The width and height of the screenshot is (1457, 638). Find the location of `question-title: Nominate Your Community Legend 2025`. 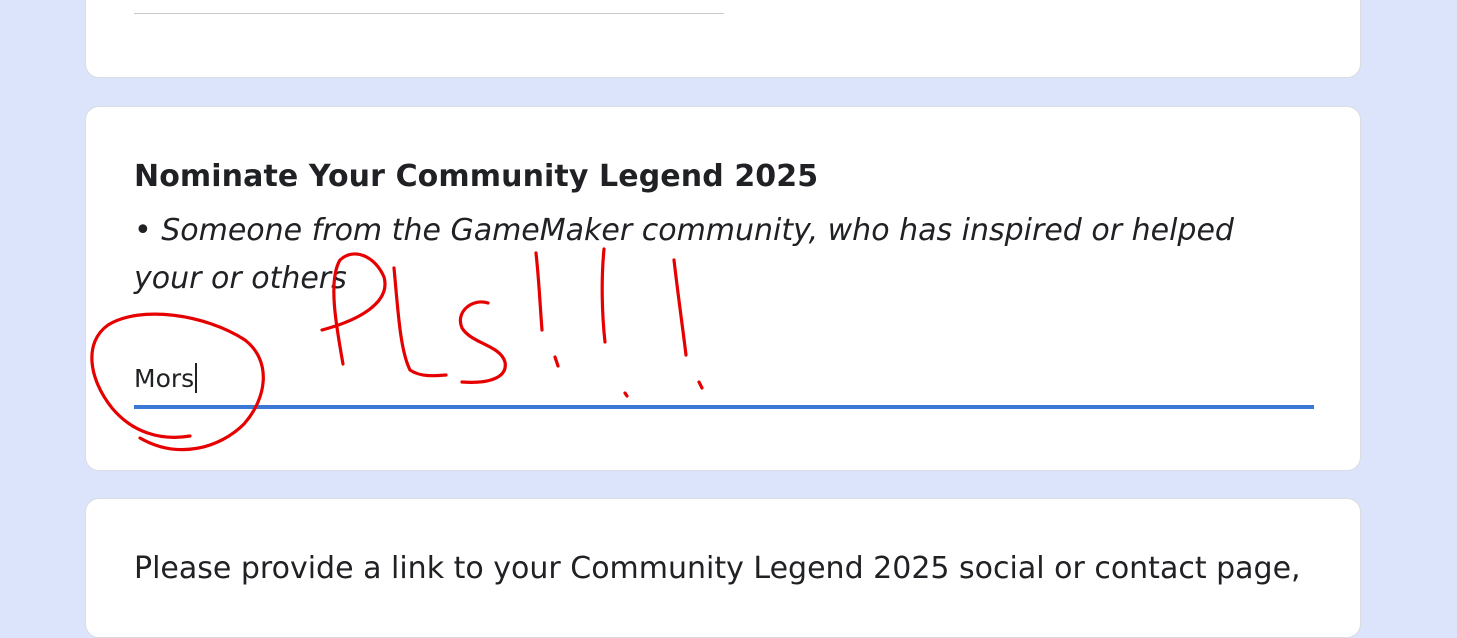

question-title: Nominate Your Community Legend 2025 is located at coordinates (476, 176).